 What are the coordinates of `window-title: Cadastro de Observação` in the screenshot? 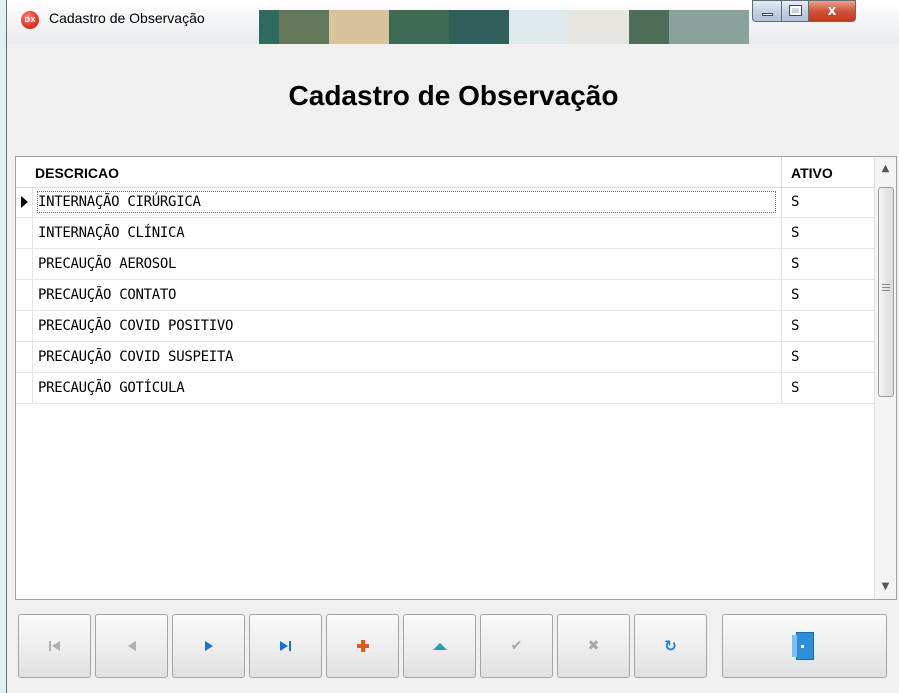 It's located at (127, 18).